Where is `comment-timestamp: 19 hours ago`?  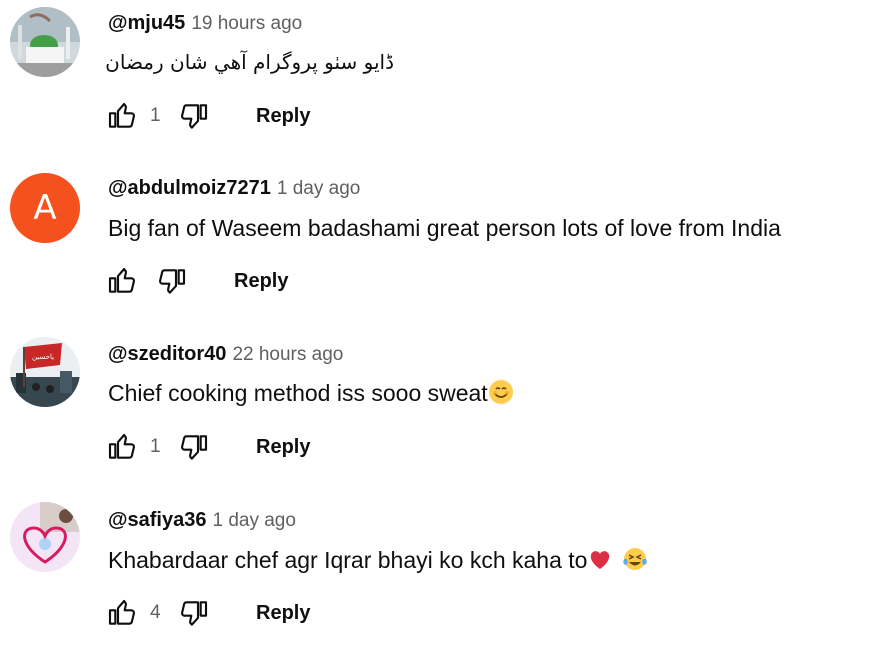
comment-timestamp: 19 hours ago is located at coordinates (246, 23).